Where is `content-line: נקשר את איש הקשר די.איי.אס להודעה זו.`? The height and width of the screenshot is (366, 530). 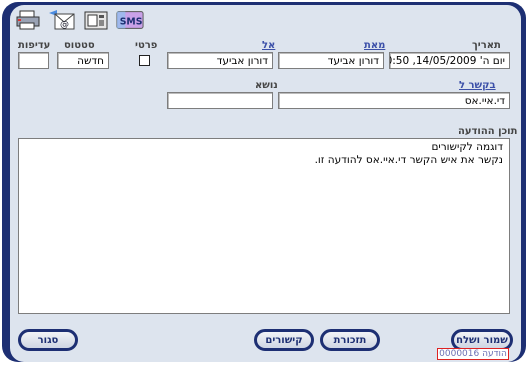
content-line: נקשר את איש הקשר די.איי.אס להודעה זו. is located at coordinates (408, 160).